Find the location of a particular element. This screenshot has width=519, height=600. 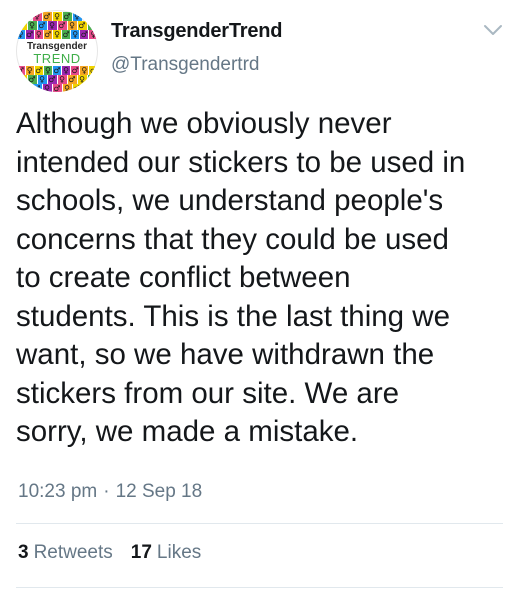

avatar-symbol-row: ♀ ♂ ♀ ♂ ♀ is located at coordinates (57, 16).